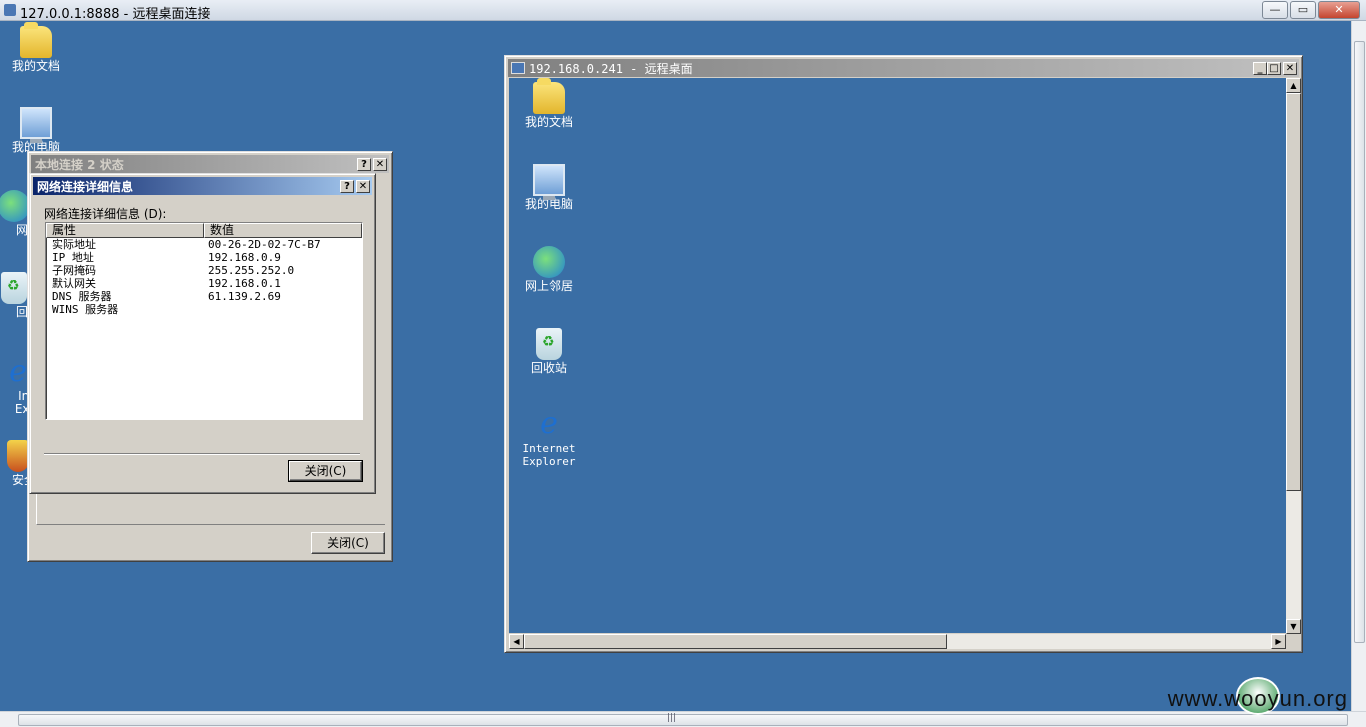 This screenshot has height=727, width=1366. Describe the element at coordinates (325, 471) in the screenshot. I see `details-close-button: 关闭(C)` at that location.